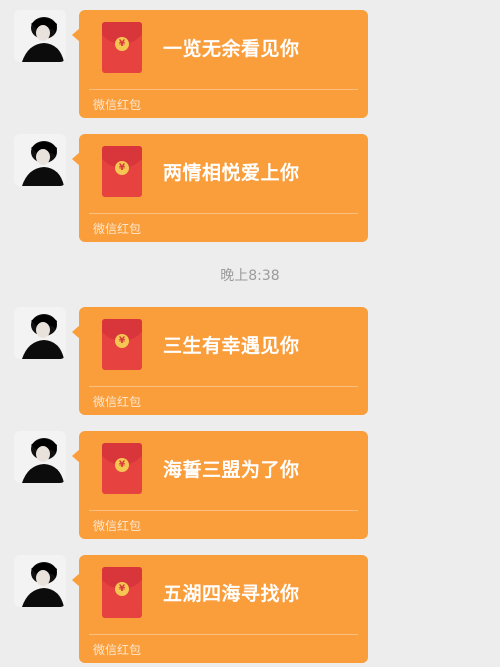 The width and height of the screenshot is (500, 667). Describe the element at coordinates (220, 64) in the screenshot. I see `red-packet-bubble: ¥ 一览无余看见你 微信红包` at that location.